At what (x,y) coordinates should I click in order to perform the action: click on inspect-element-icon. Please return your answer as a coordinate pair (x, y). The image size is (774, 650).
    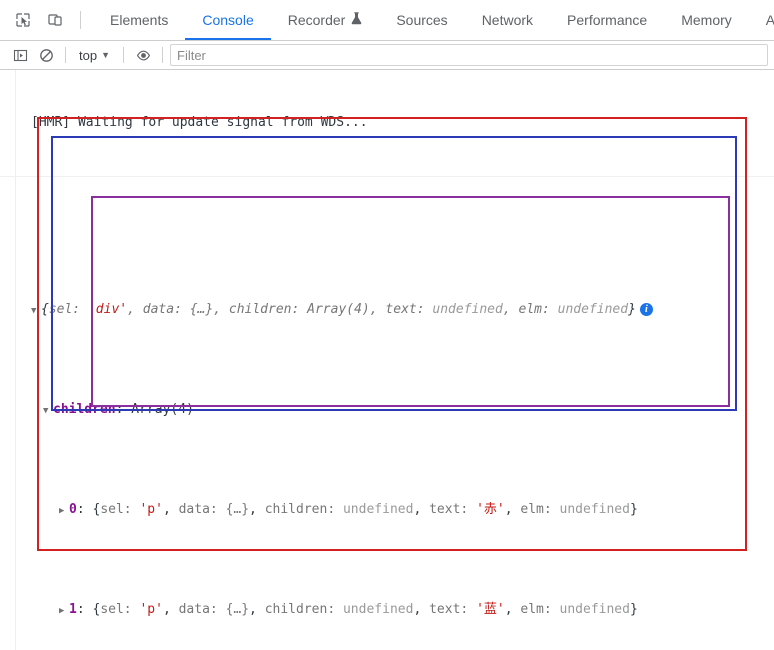
    Looking at the image, I should click on (23, 20).